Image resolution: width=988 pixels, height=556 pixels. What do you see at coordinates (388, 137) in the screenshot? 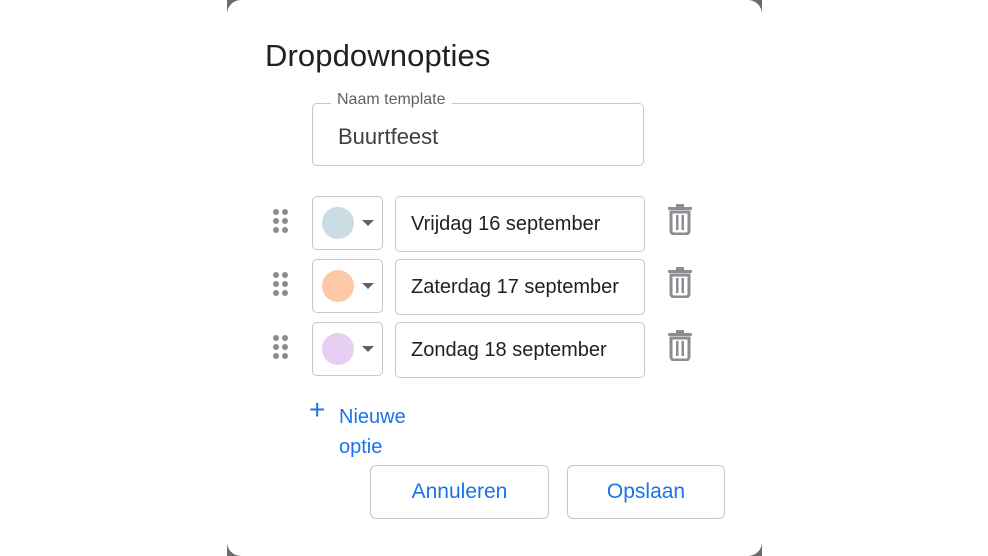
I see `template-name-value: Buurtfeest` at bounding box center [388, 137].